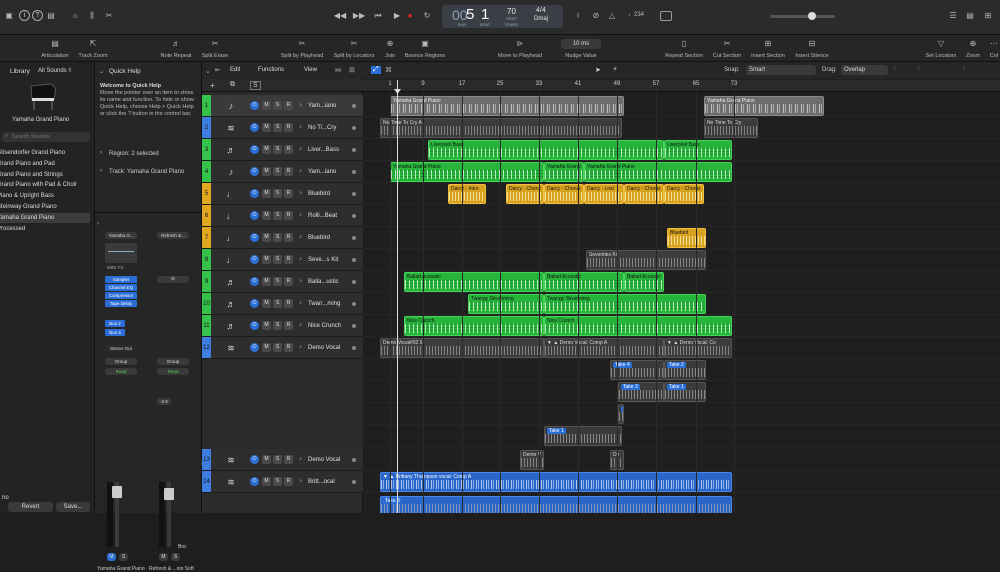  Describe the element at coordinates (37, 15) in the screenshot. I see `quick-help-icon: ?` at that location.